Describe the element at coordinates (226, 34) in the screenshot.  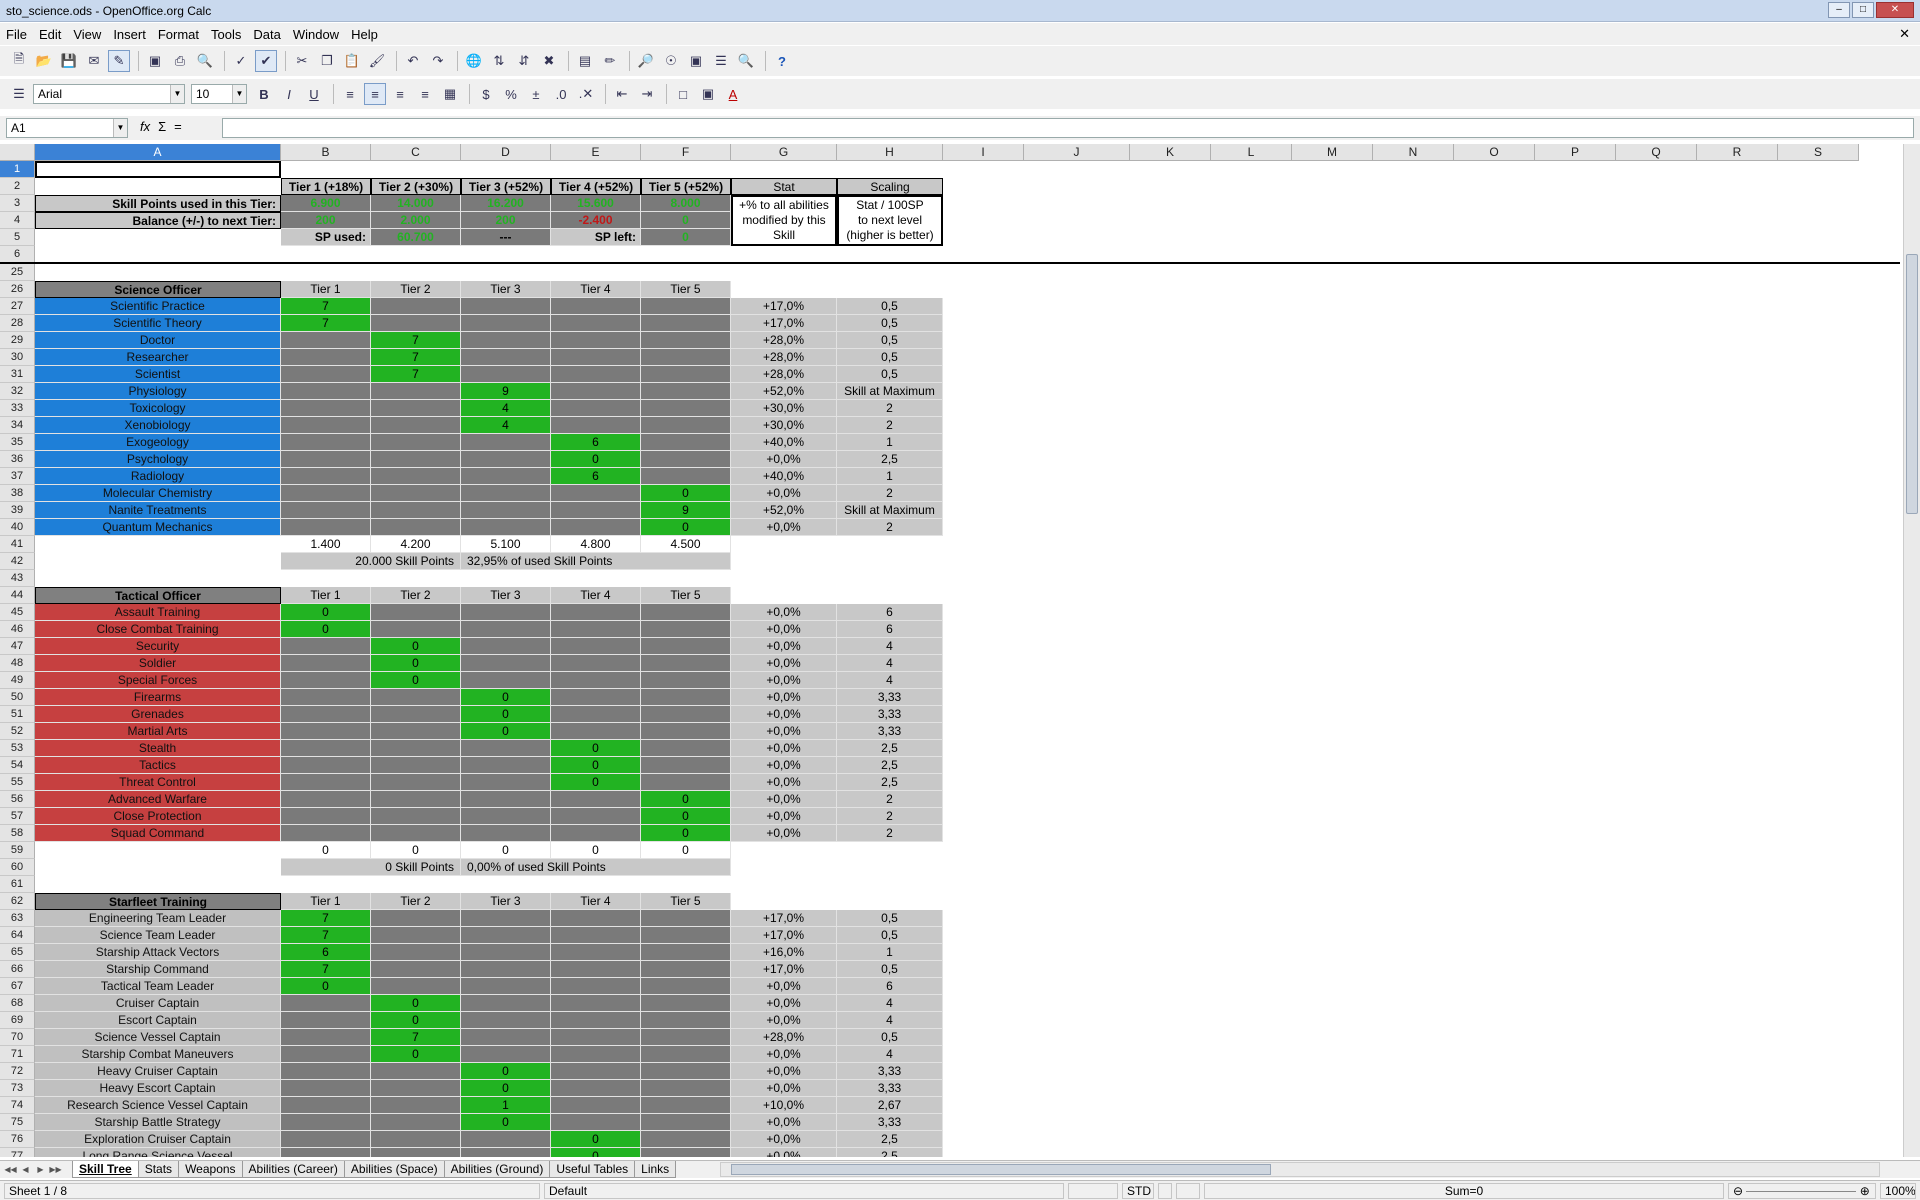
I see `menu-tools: Tools` at that location.